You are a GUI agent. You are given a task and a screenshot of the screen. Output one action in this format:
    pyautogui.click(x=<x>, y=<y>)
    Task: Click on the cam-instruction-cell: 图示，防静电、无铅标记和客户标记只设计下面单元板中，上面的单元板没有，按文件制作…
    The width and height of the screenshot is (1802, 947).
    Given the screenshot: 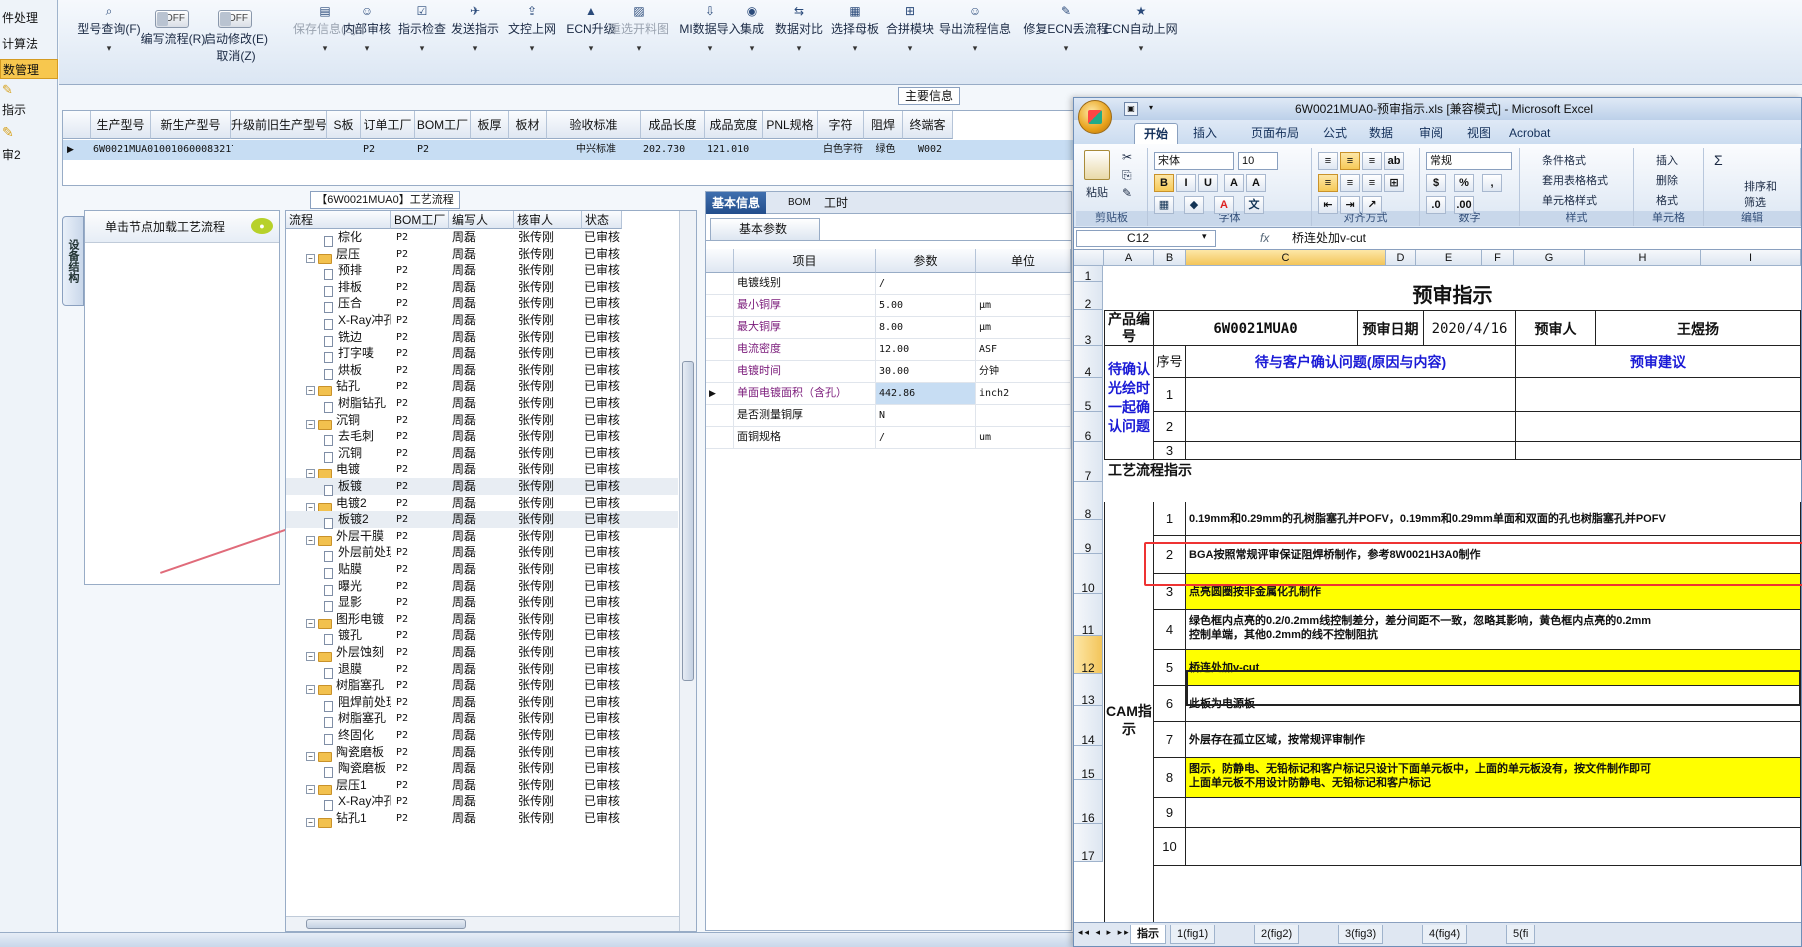 What is the action you would take?
    pyautogui.click(x=1493, y=778)
    